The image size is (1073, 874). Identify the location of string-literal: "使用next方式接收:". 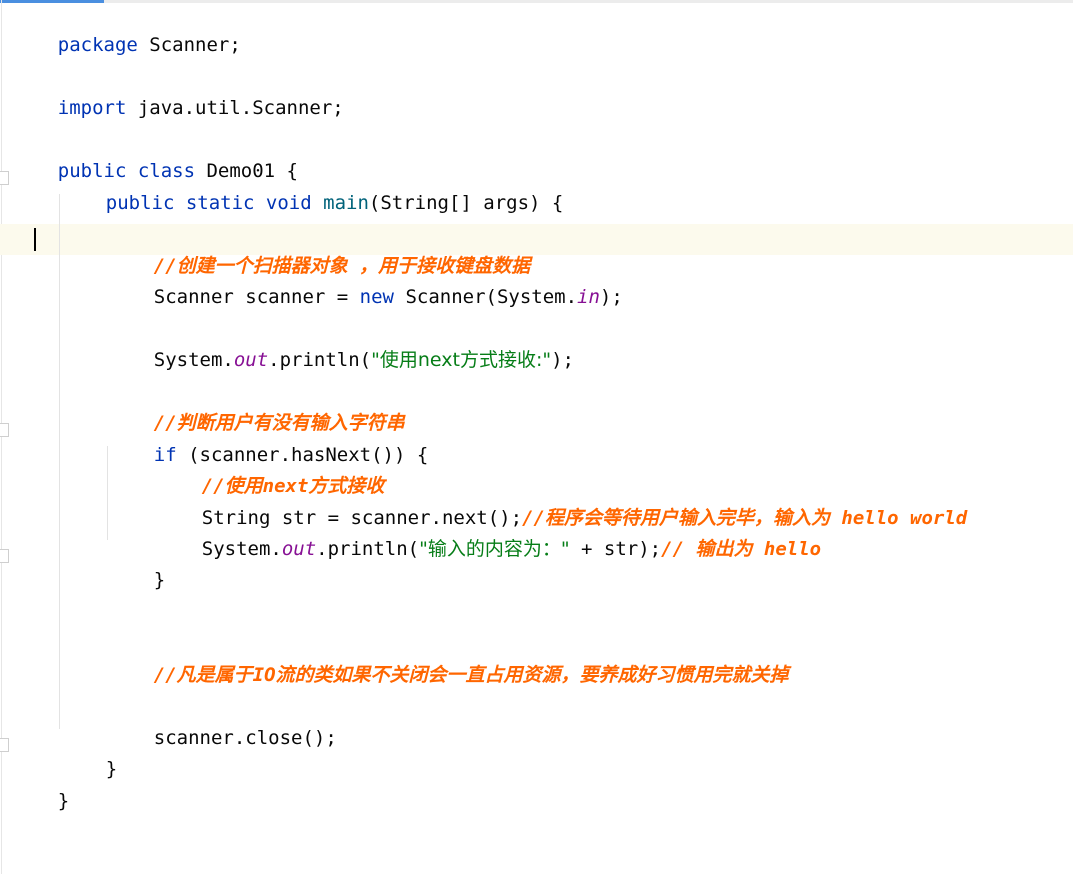
(461, 360).